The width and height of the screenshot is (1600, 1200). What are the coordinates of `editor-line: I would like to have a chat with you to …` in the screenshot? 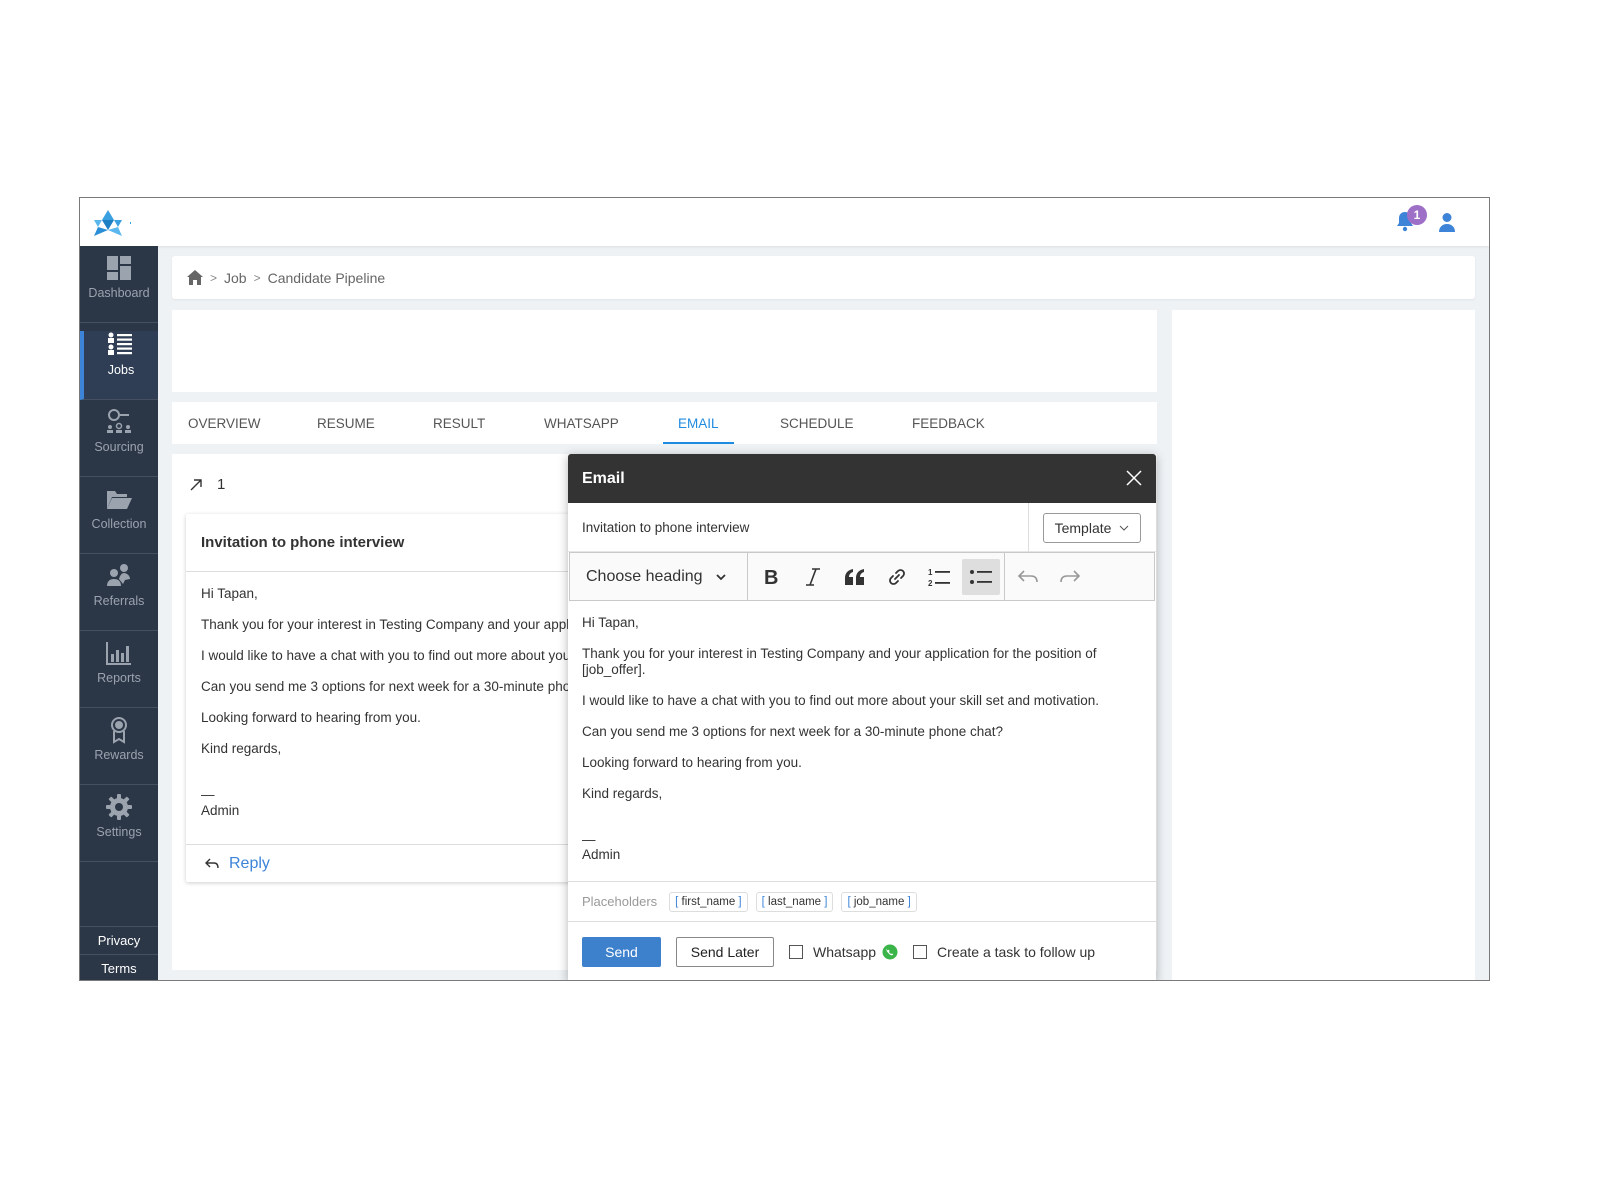 It's located at (841, 700).